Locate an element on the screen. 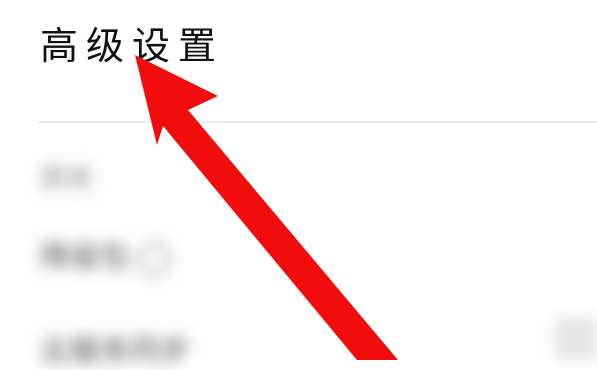  settings-item-label: 云服务同步 is located at coordinates (115, 351).